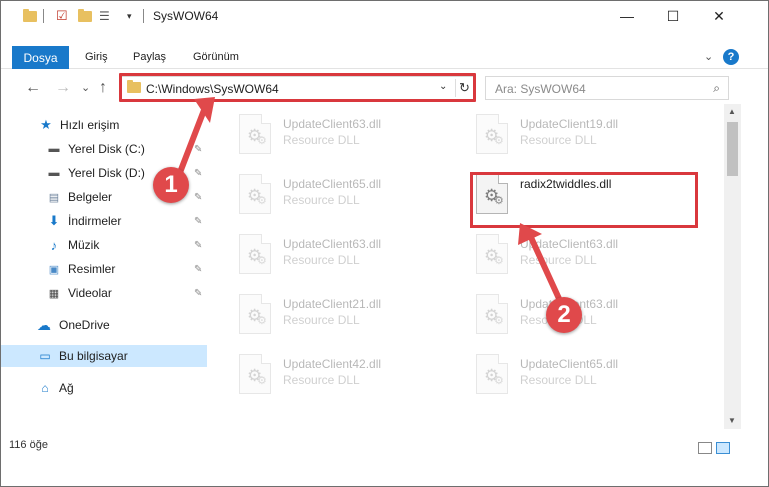 The width and height of the screenshot is (769, 487). I want to click on arrow-to-file, so click(545, 268).